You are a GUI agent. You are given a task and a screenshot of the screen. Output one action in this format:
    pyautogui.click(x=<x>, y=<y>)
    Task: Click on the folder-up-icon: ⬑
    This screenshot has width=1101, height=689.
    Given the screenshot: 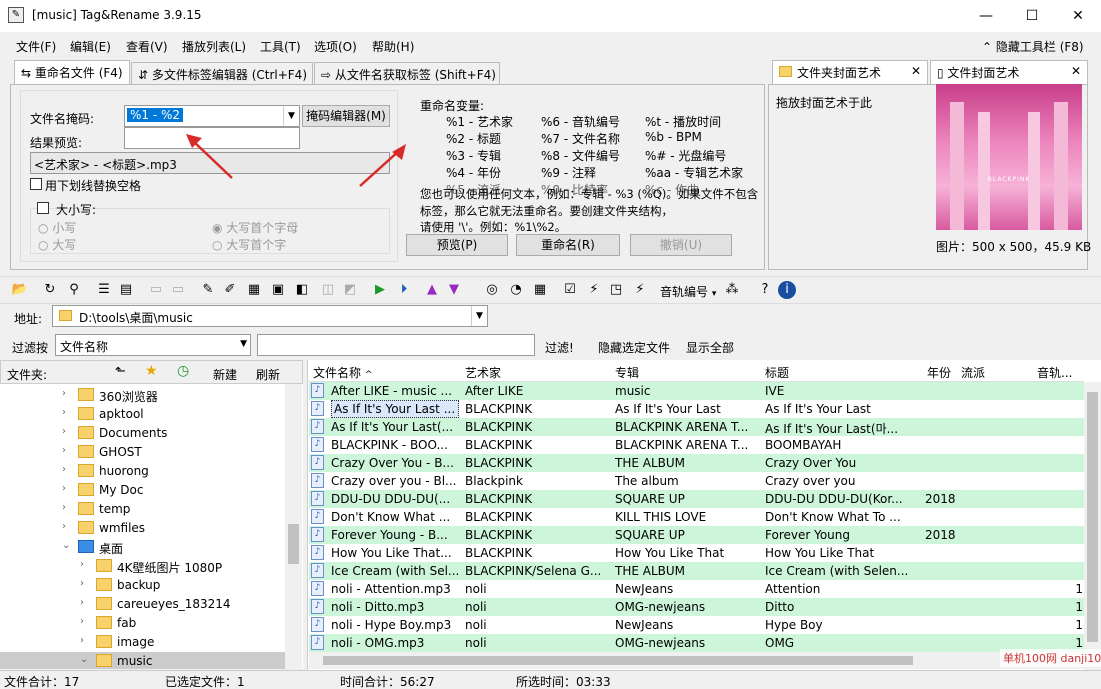 What is the action you would take?
    pyautogui.click(x=120, y=371)
    